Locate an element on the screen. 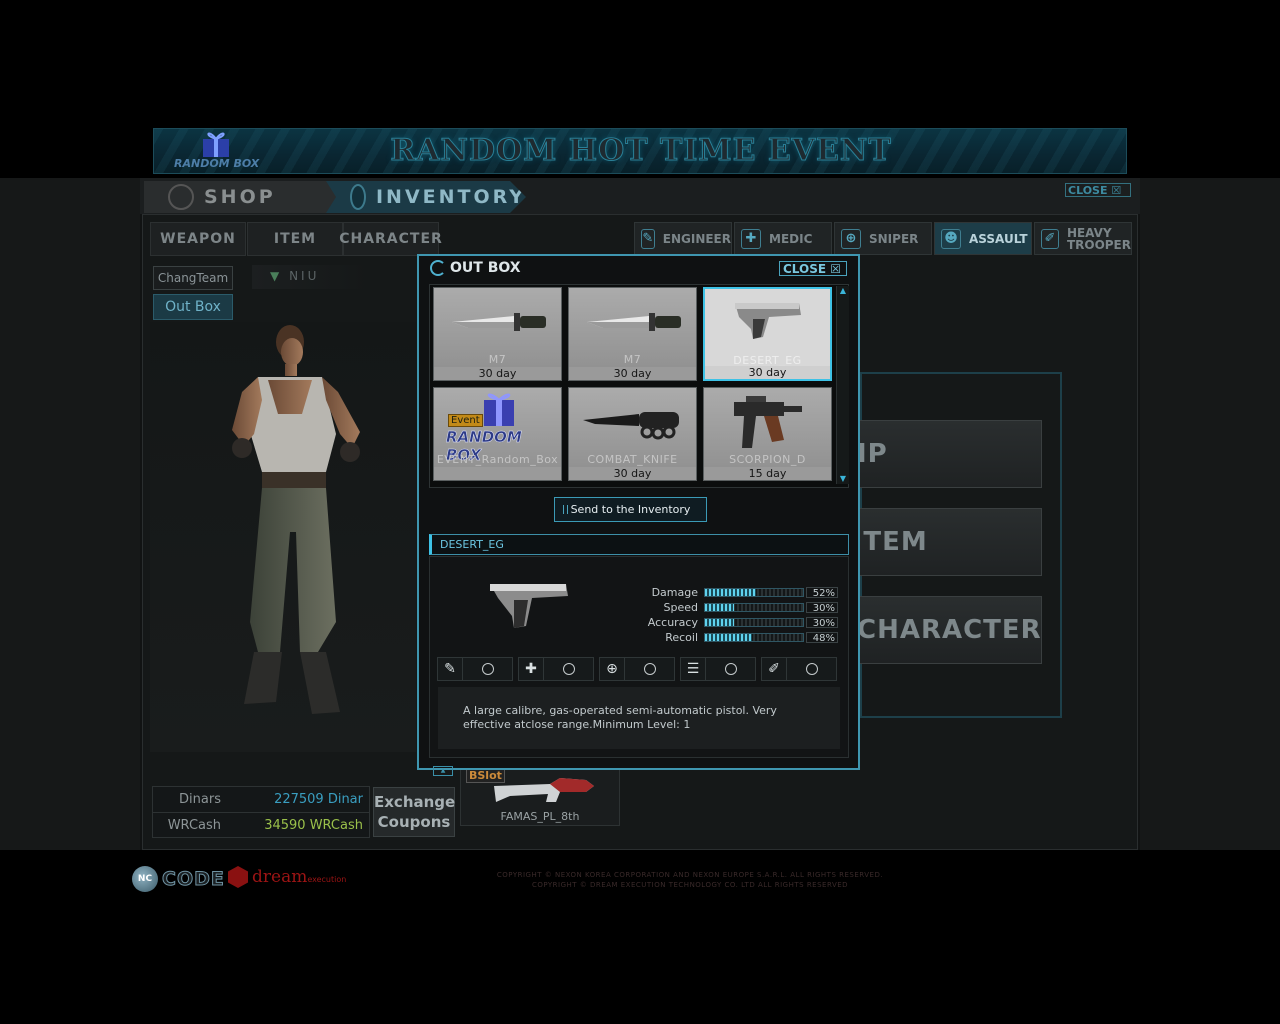  nc-logo-badge: NC is located at coordinates (145, 879).